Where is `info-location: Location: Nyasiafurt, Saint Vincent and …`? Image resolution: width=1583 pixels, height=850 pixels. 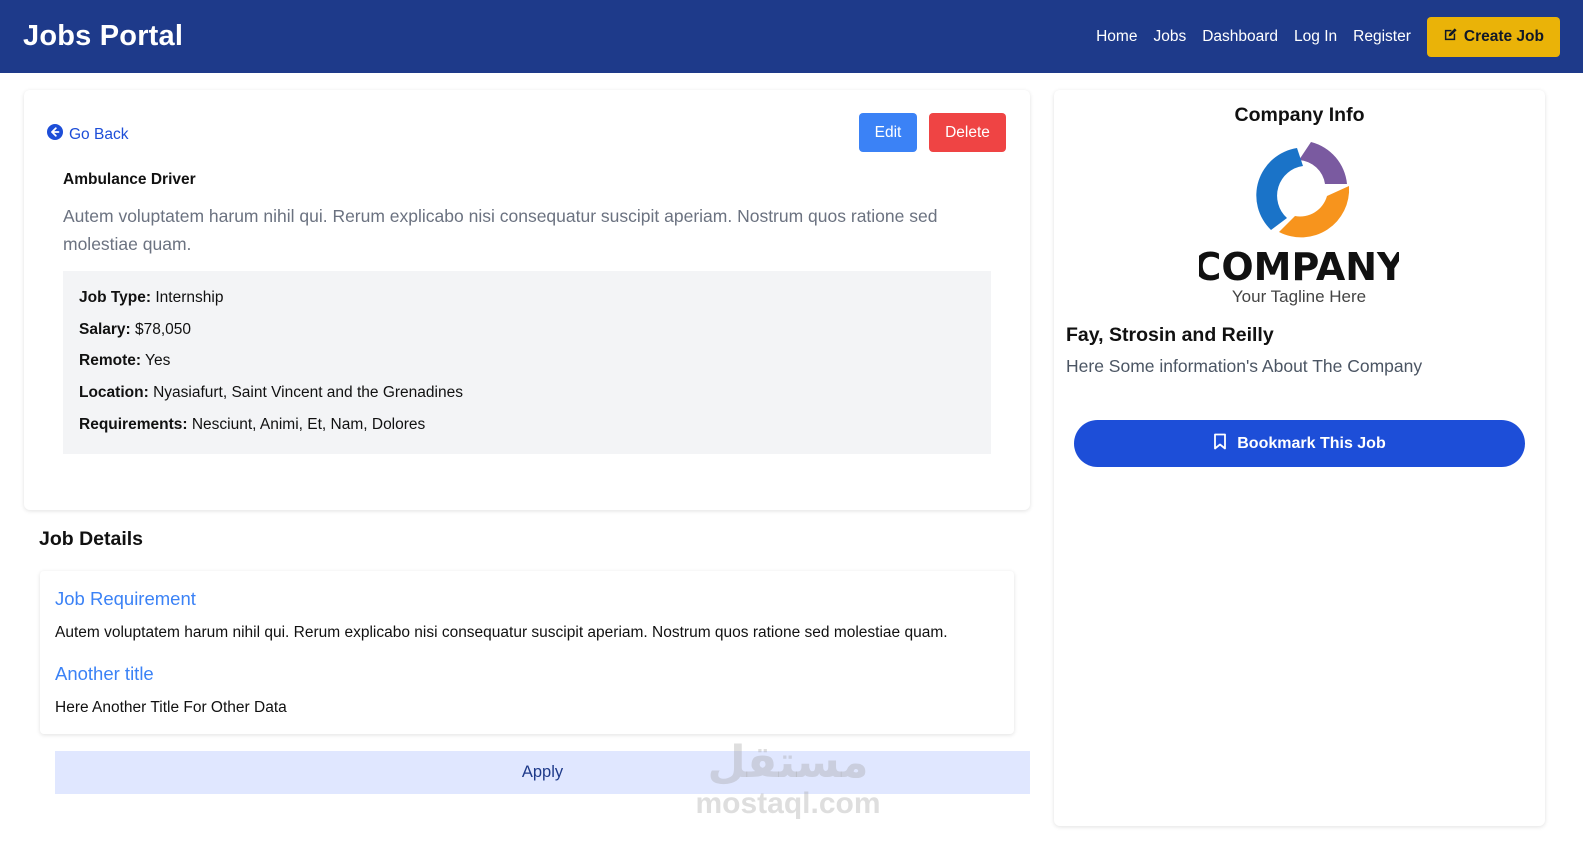
info-location: Location: Nyasiafurt, Saint Vincent and … is located at coordinates (271, 393).